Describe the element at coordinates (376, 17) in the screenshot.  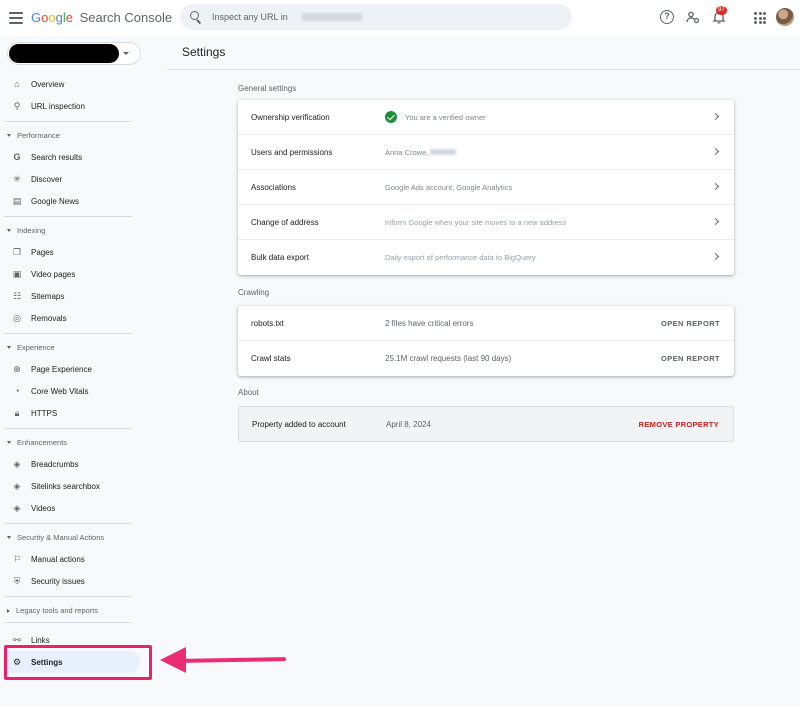
I see `url-inspection-search` at that location.